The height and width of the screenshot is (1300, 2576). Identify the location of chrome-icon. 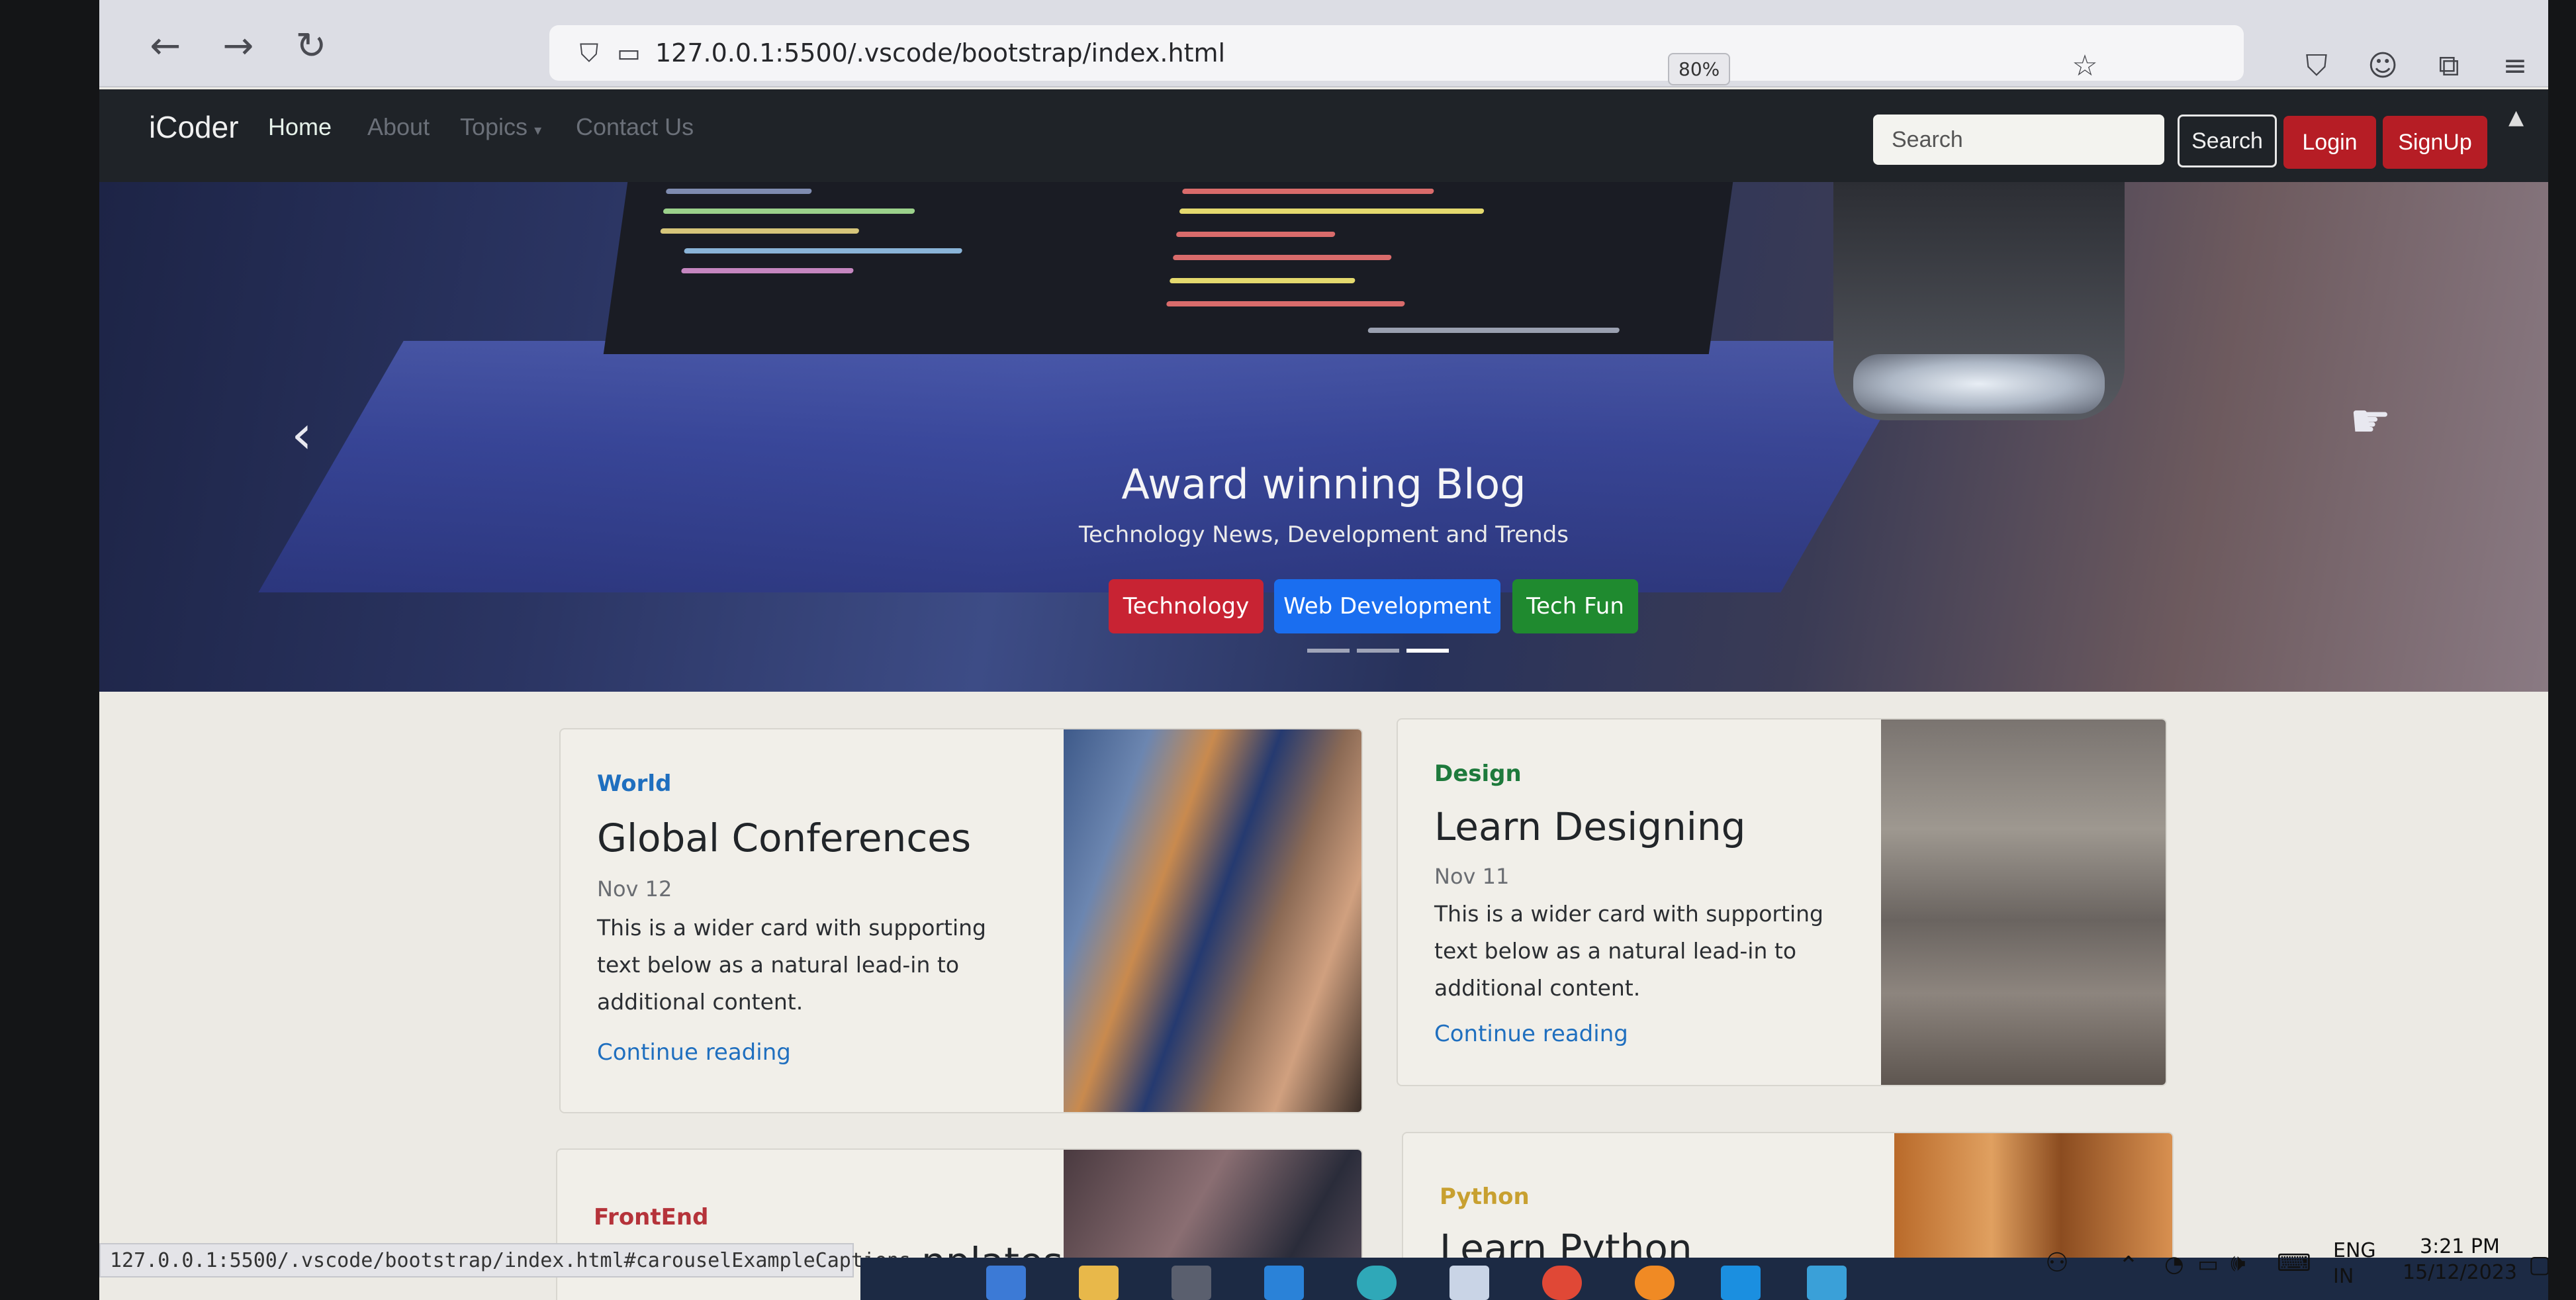
(1562, 1283).